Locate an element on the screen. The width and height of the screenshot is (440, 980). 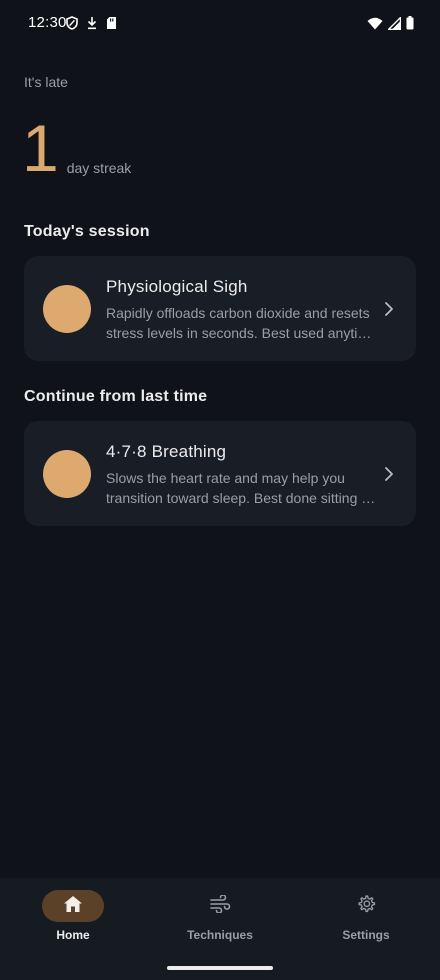
download-icon is located at coordinates (92, 23).